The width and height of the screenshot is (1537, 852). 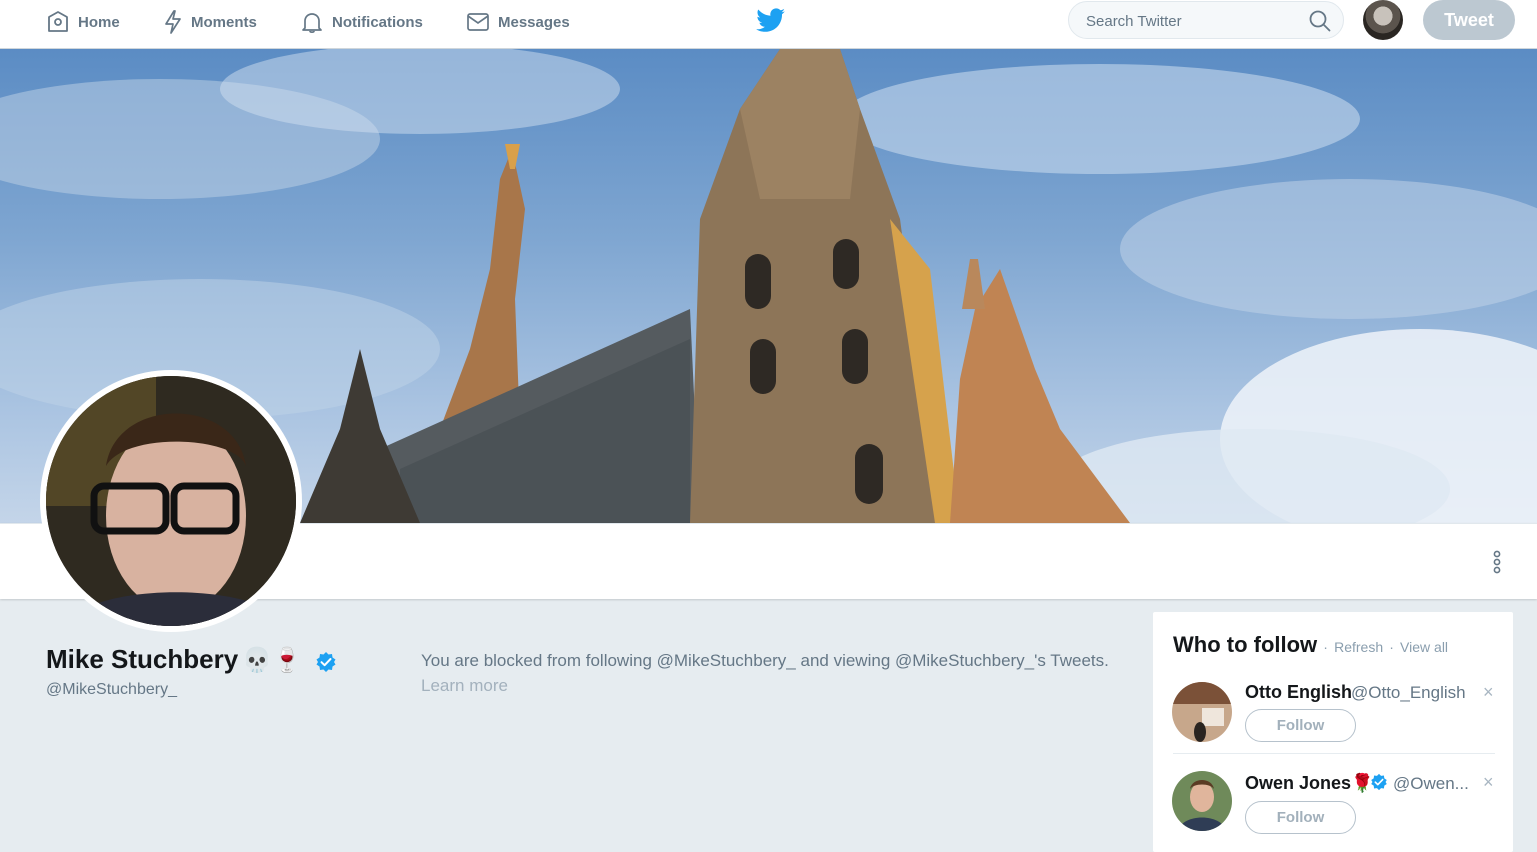 What do you see at coordinates (1469, 20) in the screenshot?
I see `tweet-button: Tweet` at bounding box center [1469, 20].